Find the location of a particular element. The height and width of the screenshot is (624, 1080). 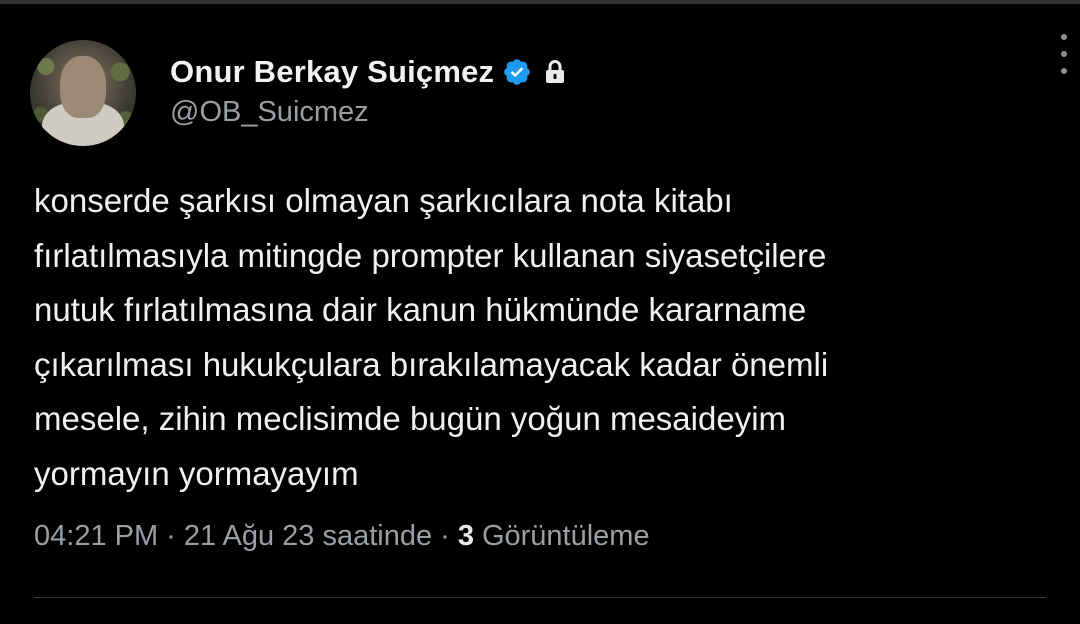

tweet-text-line: yormayın yormayayım is located at coordinates (196, 473).